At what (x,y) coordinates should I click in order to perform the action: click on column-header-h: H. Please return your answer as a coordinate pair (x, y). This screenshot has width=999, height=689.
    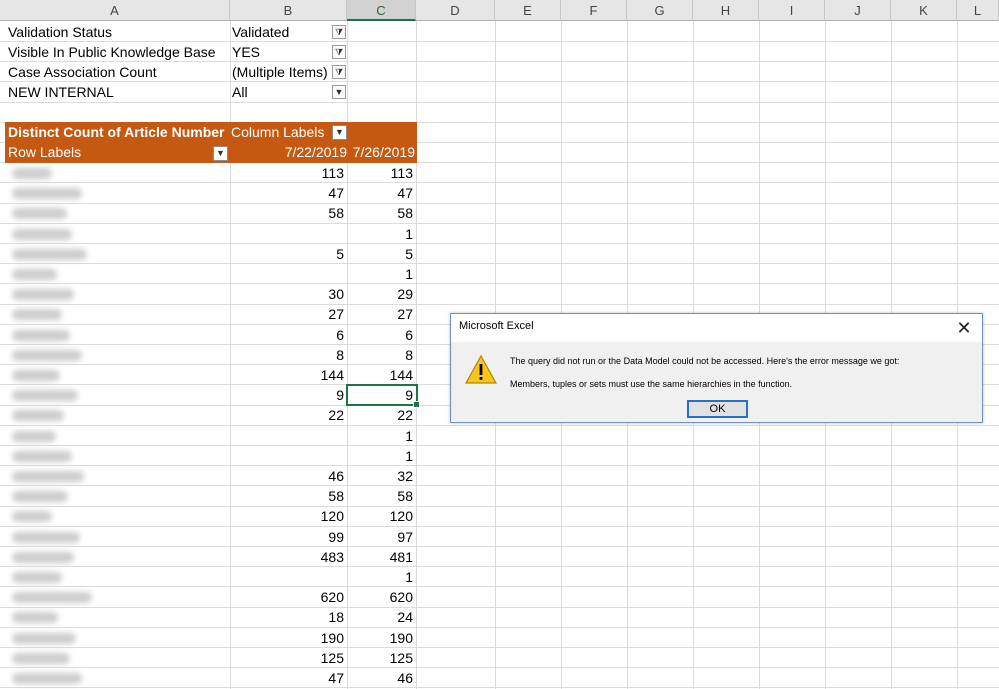
    Looking at the image, I should click on (726, 10).